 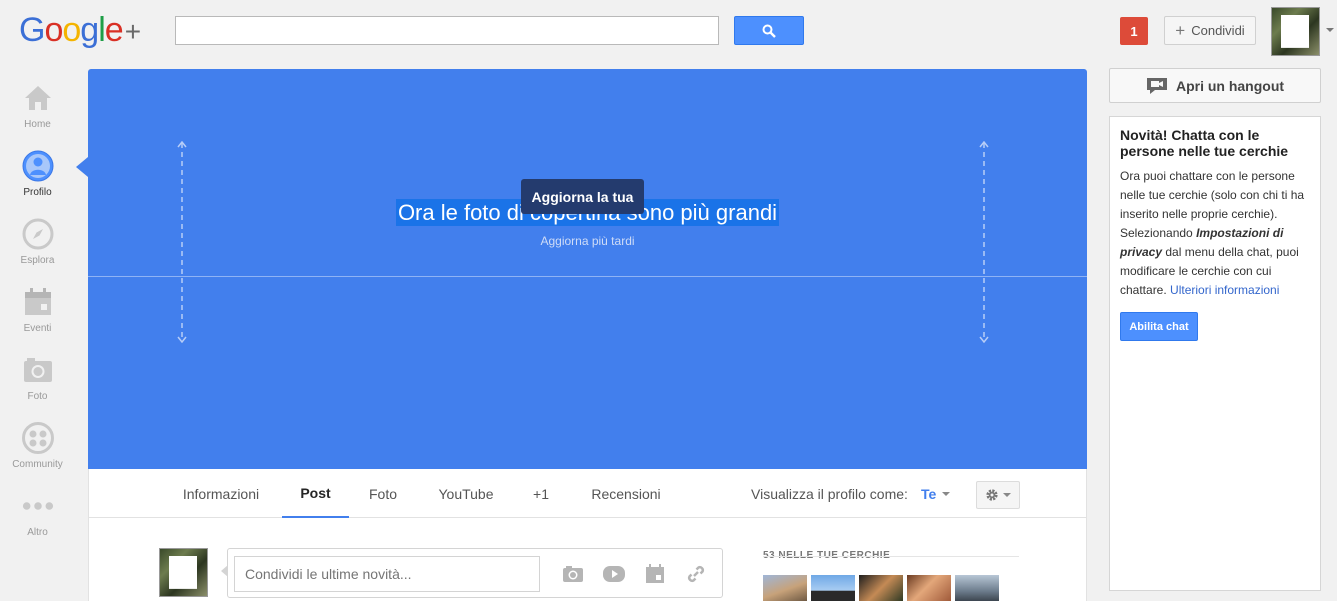 I want to click on tab-youtube: YouTube, so click(x=466, y=493).